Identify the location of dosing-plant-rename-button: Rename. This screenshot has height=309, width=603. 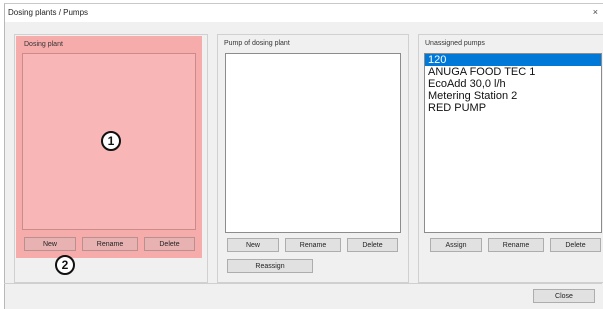
(110, 244).